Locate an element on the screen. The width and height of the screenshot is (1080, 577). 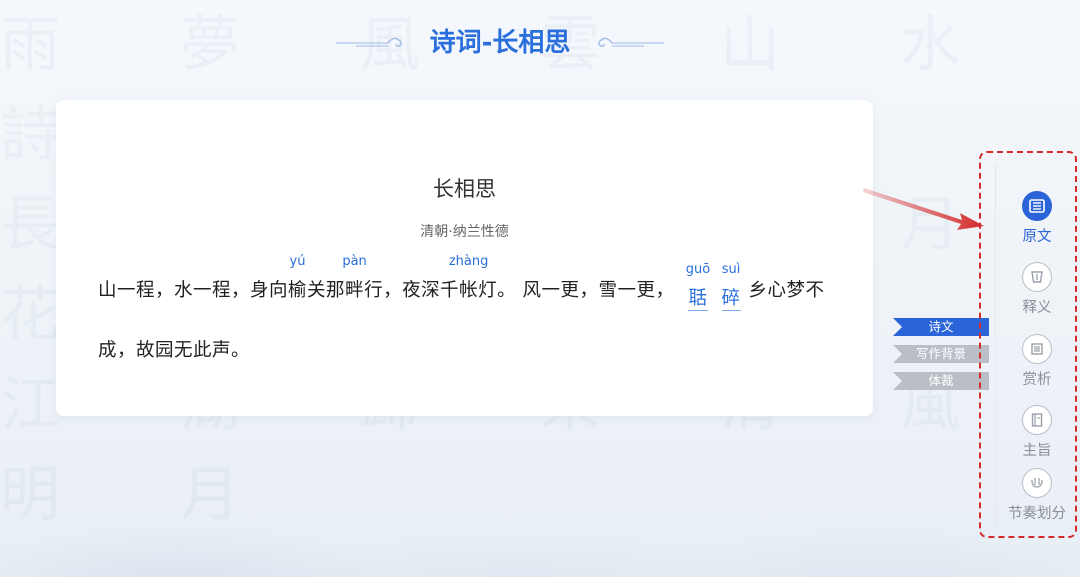
poem-text: 乡心梦不 is located at coordinates (786, 290).